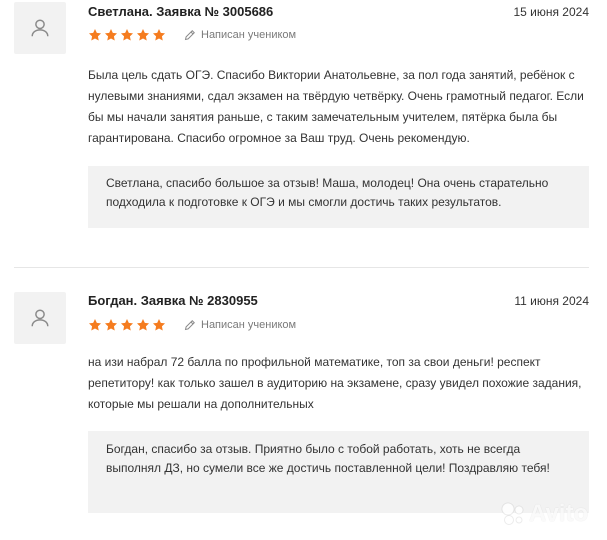  What do you see at coordinates (512, 513) in the screenshot?
I see `avito-logo-icon` at bounding box center [512, 513].